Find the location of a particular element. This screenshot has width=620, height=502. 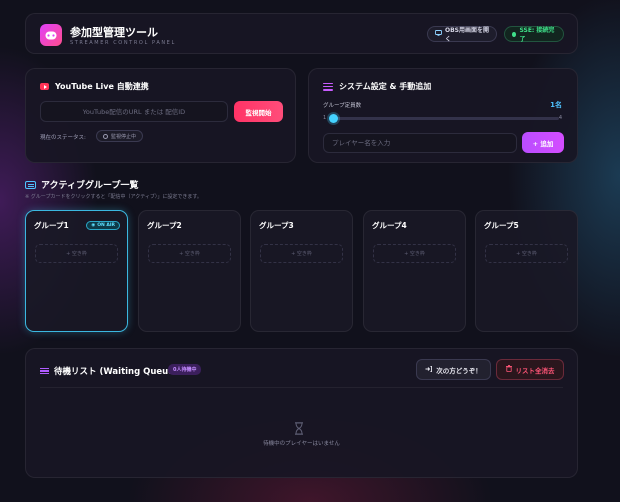

capacity-slider-thumb is located at coordinates (333, 118).